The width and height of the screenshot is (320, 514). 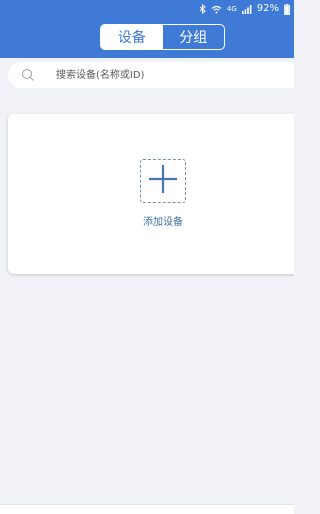 I want to click on search-bar, so click(x=147, y=75).